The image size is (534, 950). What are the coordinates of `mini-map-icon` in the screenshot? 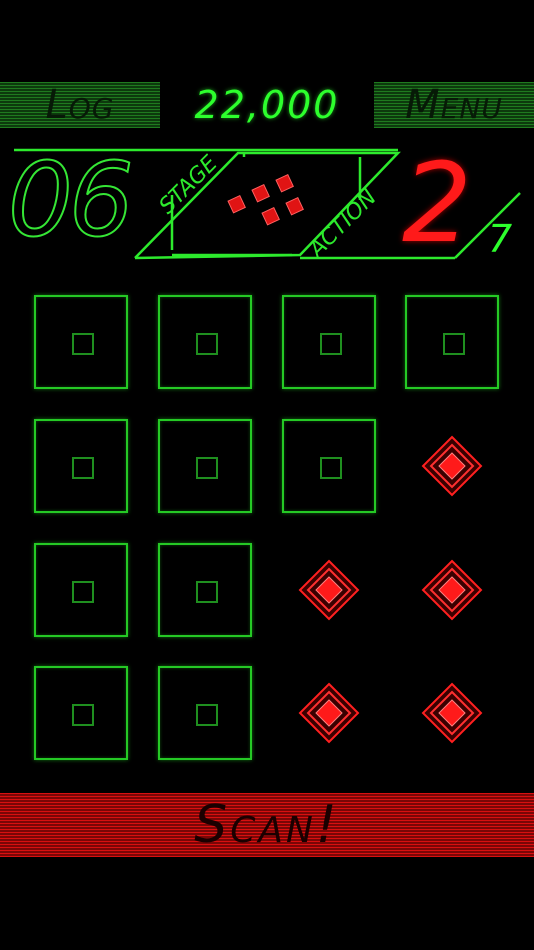 It's located at (265, 199).